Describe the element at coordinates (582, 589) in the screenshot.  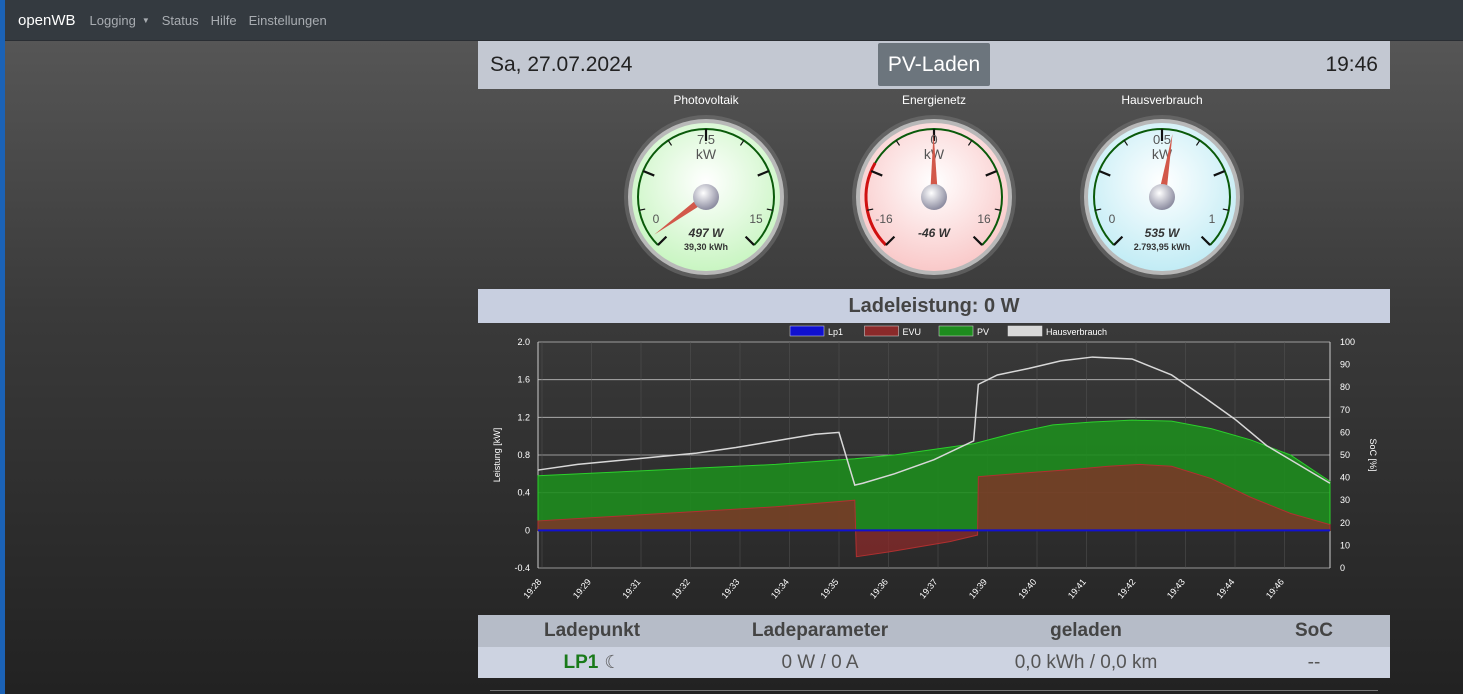
I see `x-tick-label: 19:29` at that location.